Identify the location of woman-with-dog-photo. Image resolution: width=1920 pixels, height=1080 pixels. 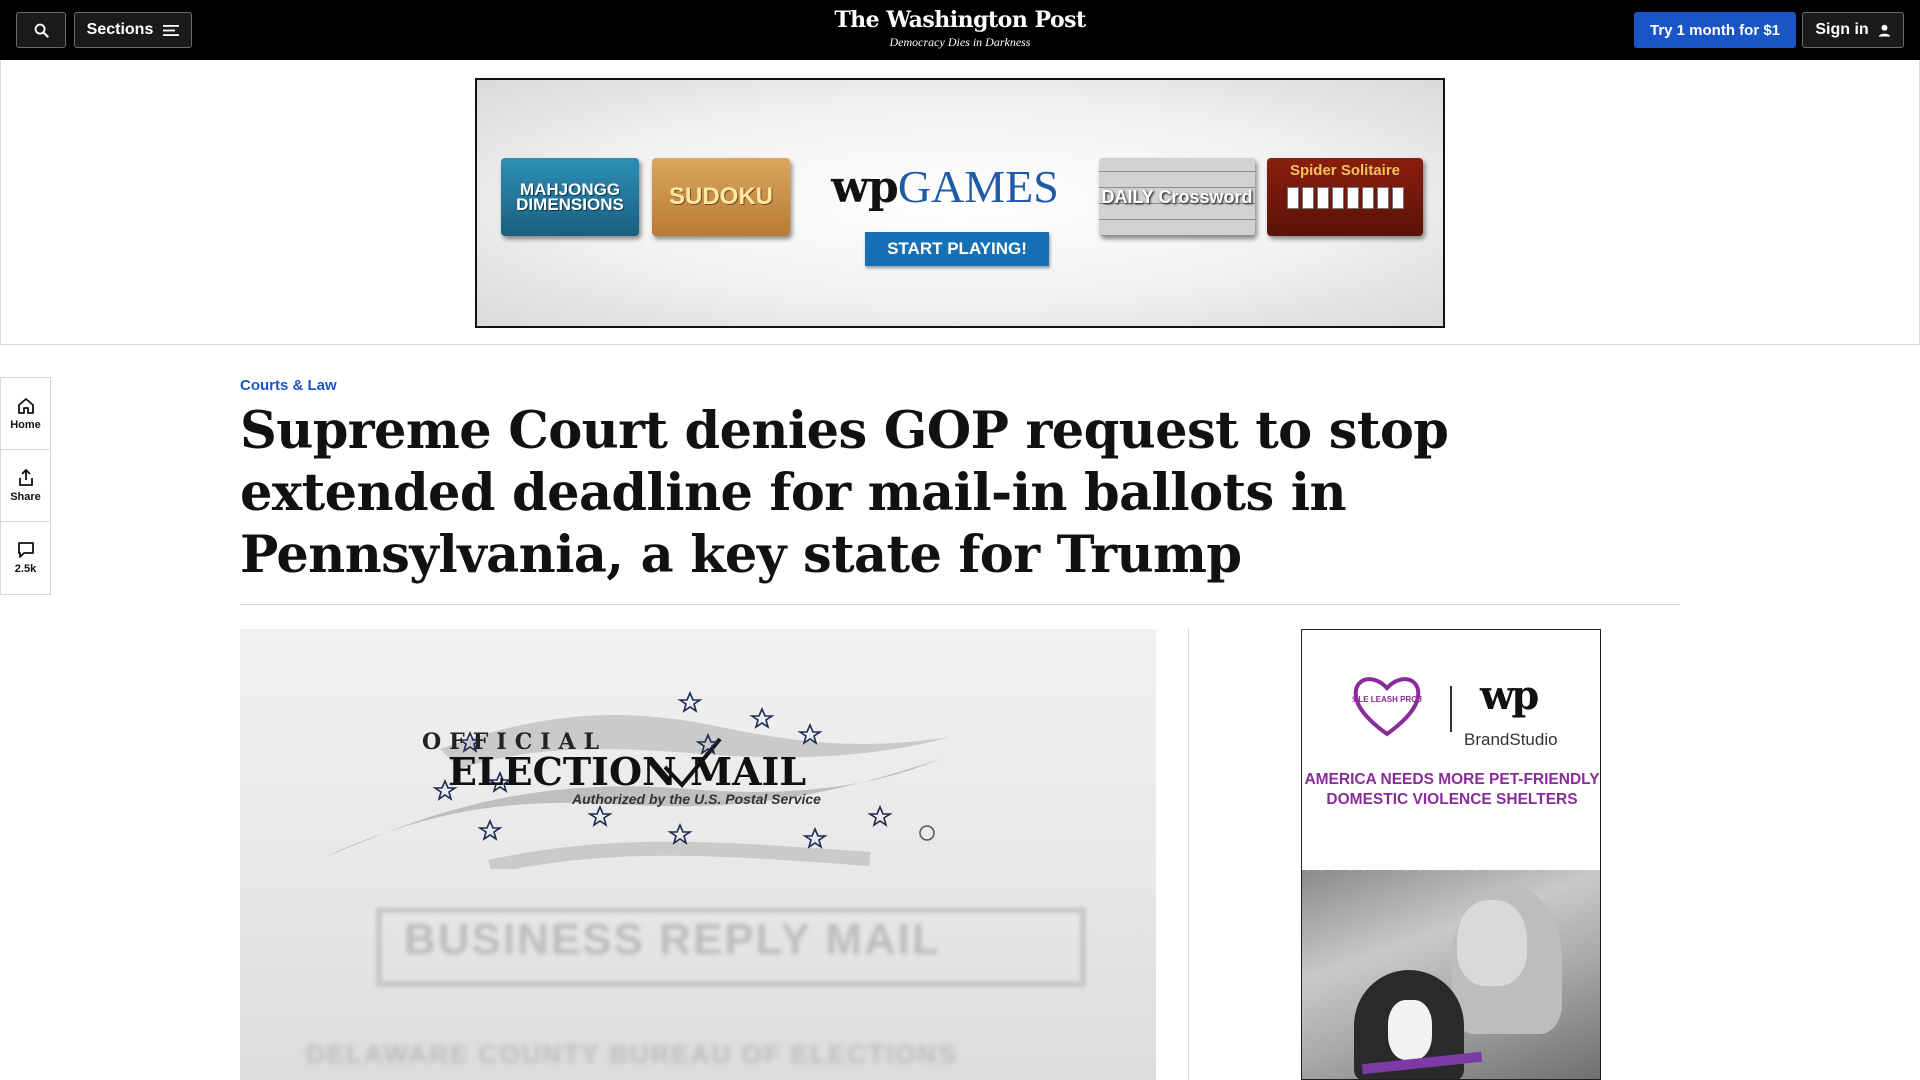
(1451, 974).